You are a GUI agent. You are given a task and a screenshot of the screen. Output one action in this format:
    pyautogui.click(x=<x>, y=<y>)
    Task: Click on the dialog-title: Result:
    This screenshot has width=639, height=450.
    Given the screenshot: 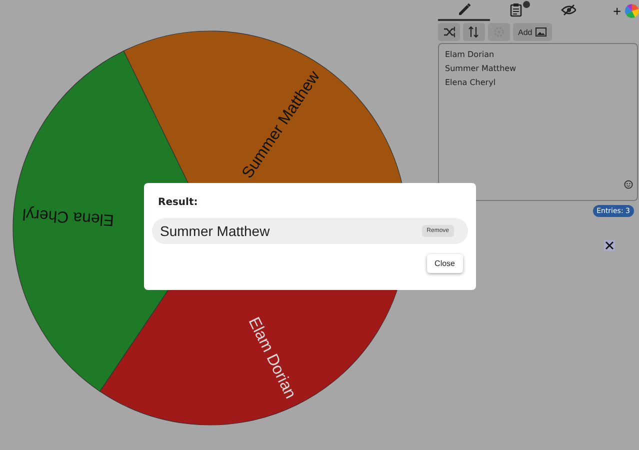 What is the action you would take?
    pyautogui.click(x=178, y=202)
    